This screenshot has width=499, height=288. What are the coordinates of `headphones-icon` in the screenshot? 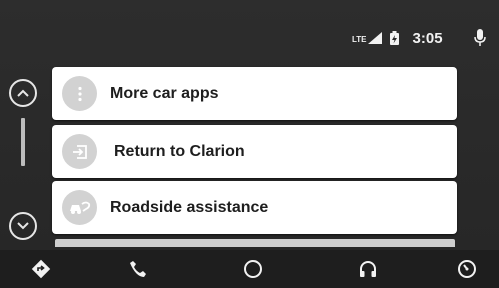 It's located at (368, 269).